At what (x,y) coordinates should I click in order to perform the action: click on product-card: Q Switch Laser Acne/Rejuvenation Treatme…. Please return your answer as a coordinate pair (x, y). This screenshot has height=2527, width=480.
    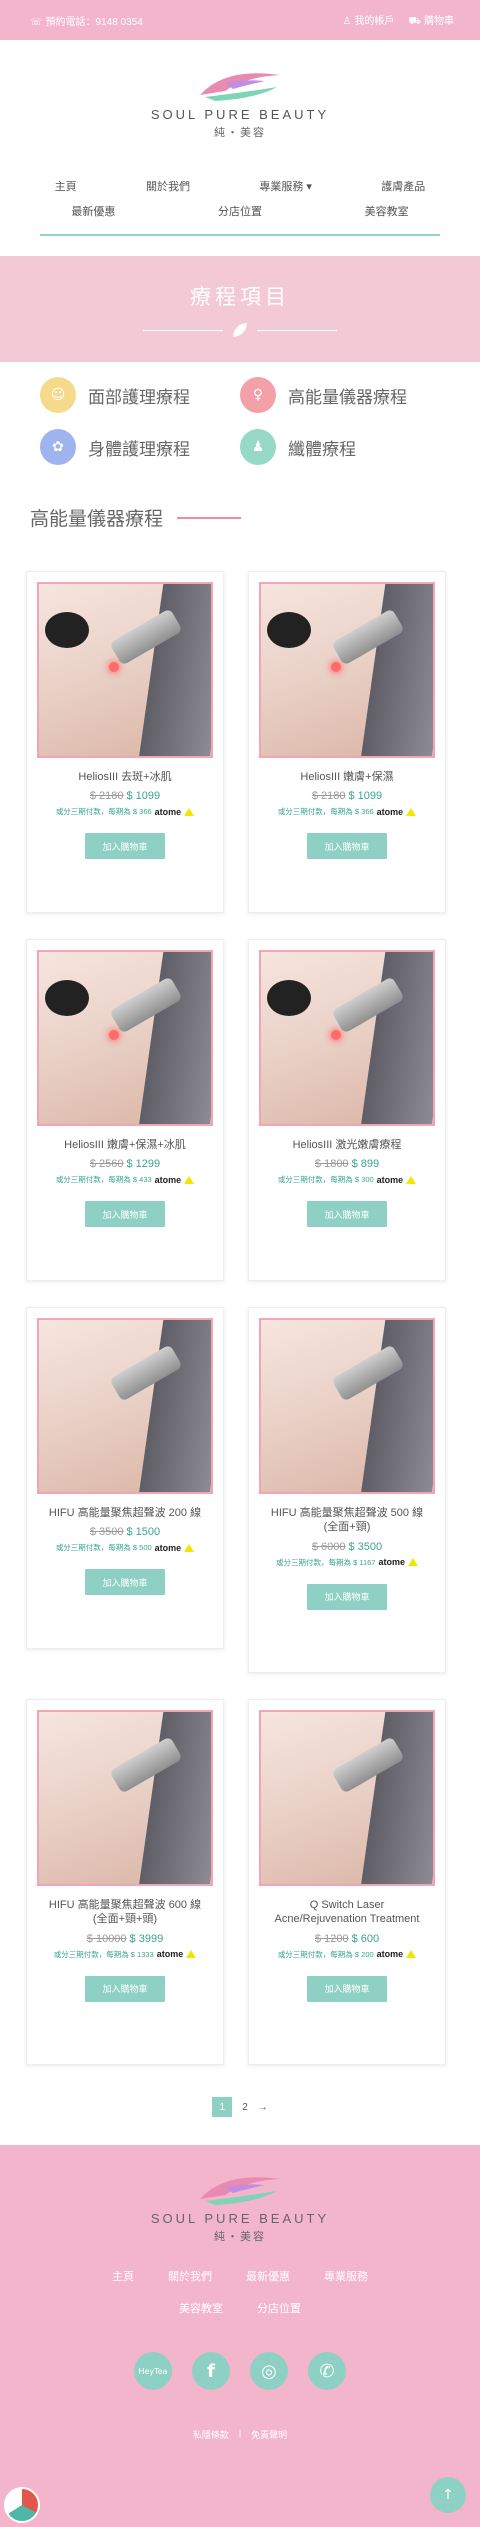
    Looking at the image, I should click on (347, 1882).